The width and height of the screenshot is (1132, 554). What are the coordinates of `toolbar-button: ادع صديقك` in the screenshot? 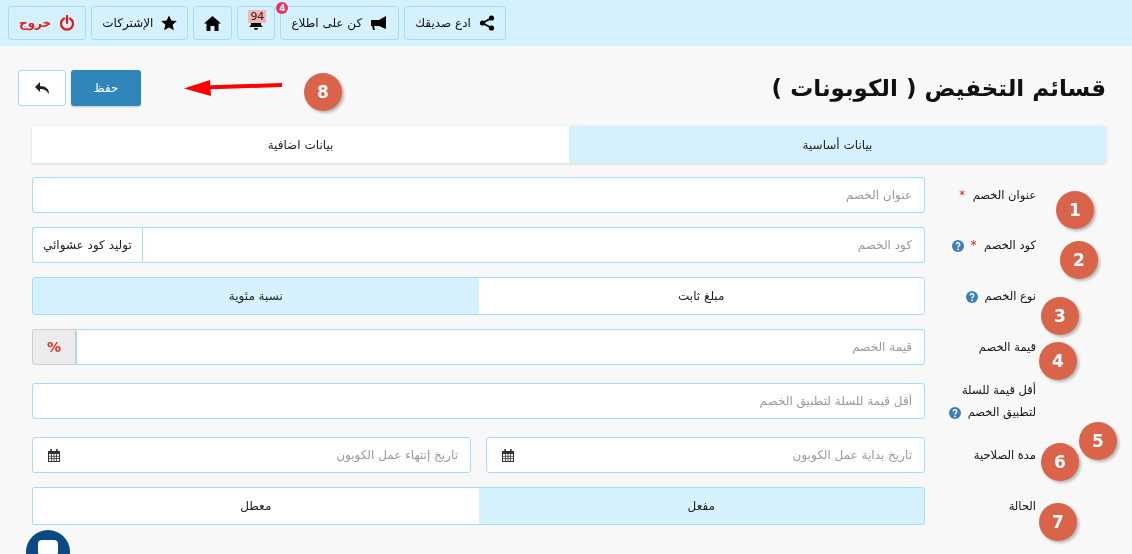 It's located at (455, 23).